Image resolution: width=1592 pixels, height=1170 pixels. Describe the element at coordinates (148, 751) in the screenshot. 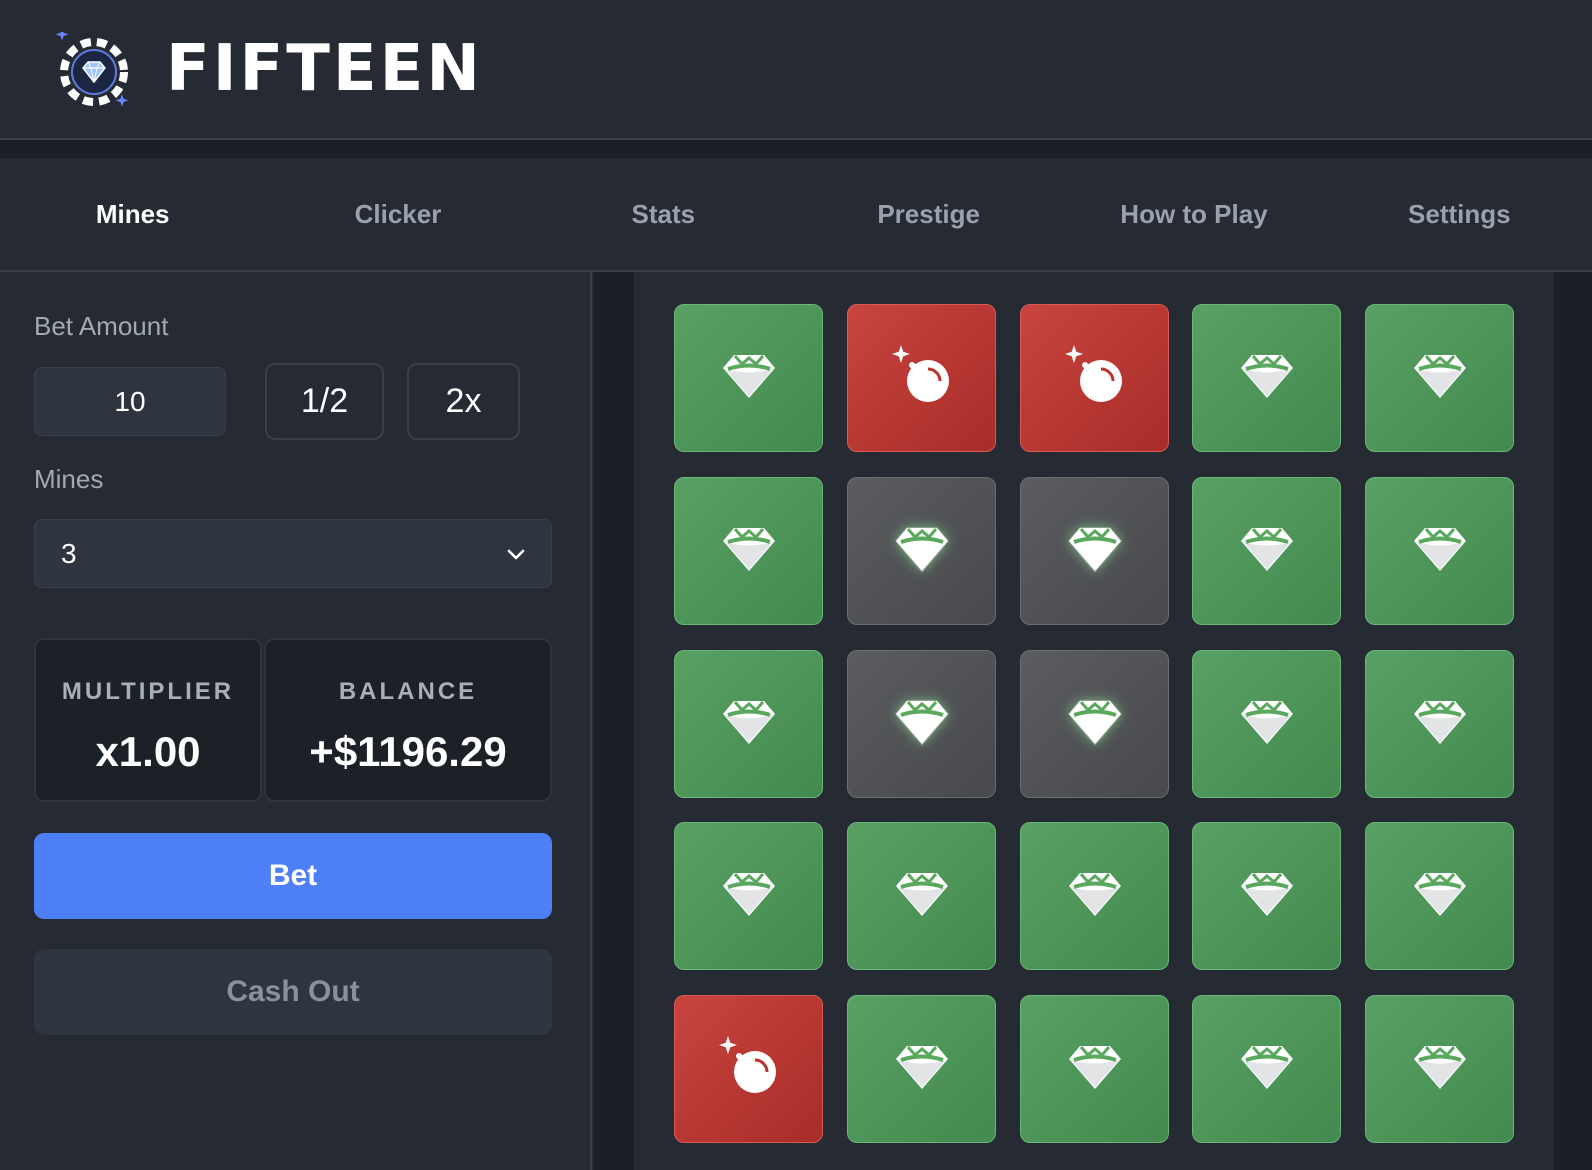

I see `multiplier-value: x1.00` at that location.